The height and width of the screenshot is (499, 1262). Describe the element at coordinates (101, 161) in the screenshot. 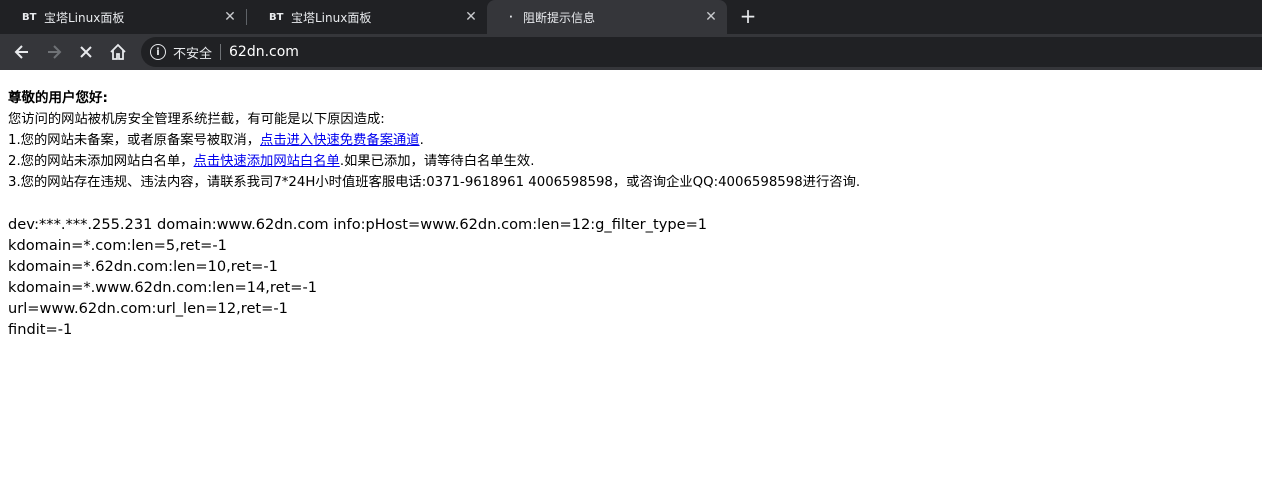

I see `reason-2-text: 2.您的网站未添加网站白名单，` at that location.